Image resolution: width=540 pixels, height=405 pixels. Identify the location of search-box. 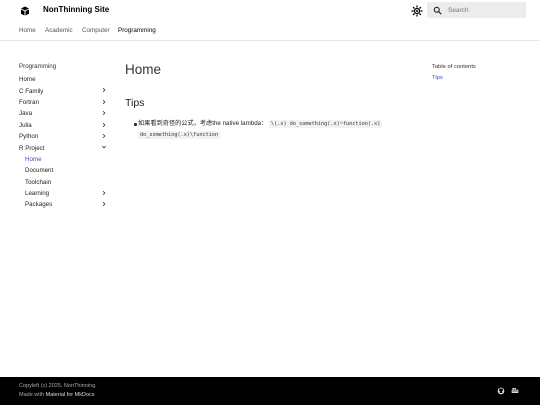
(476, 10).